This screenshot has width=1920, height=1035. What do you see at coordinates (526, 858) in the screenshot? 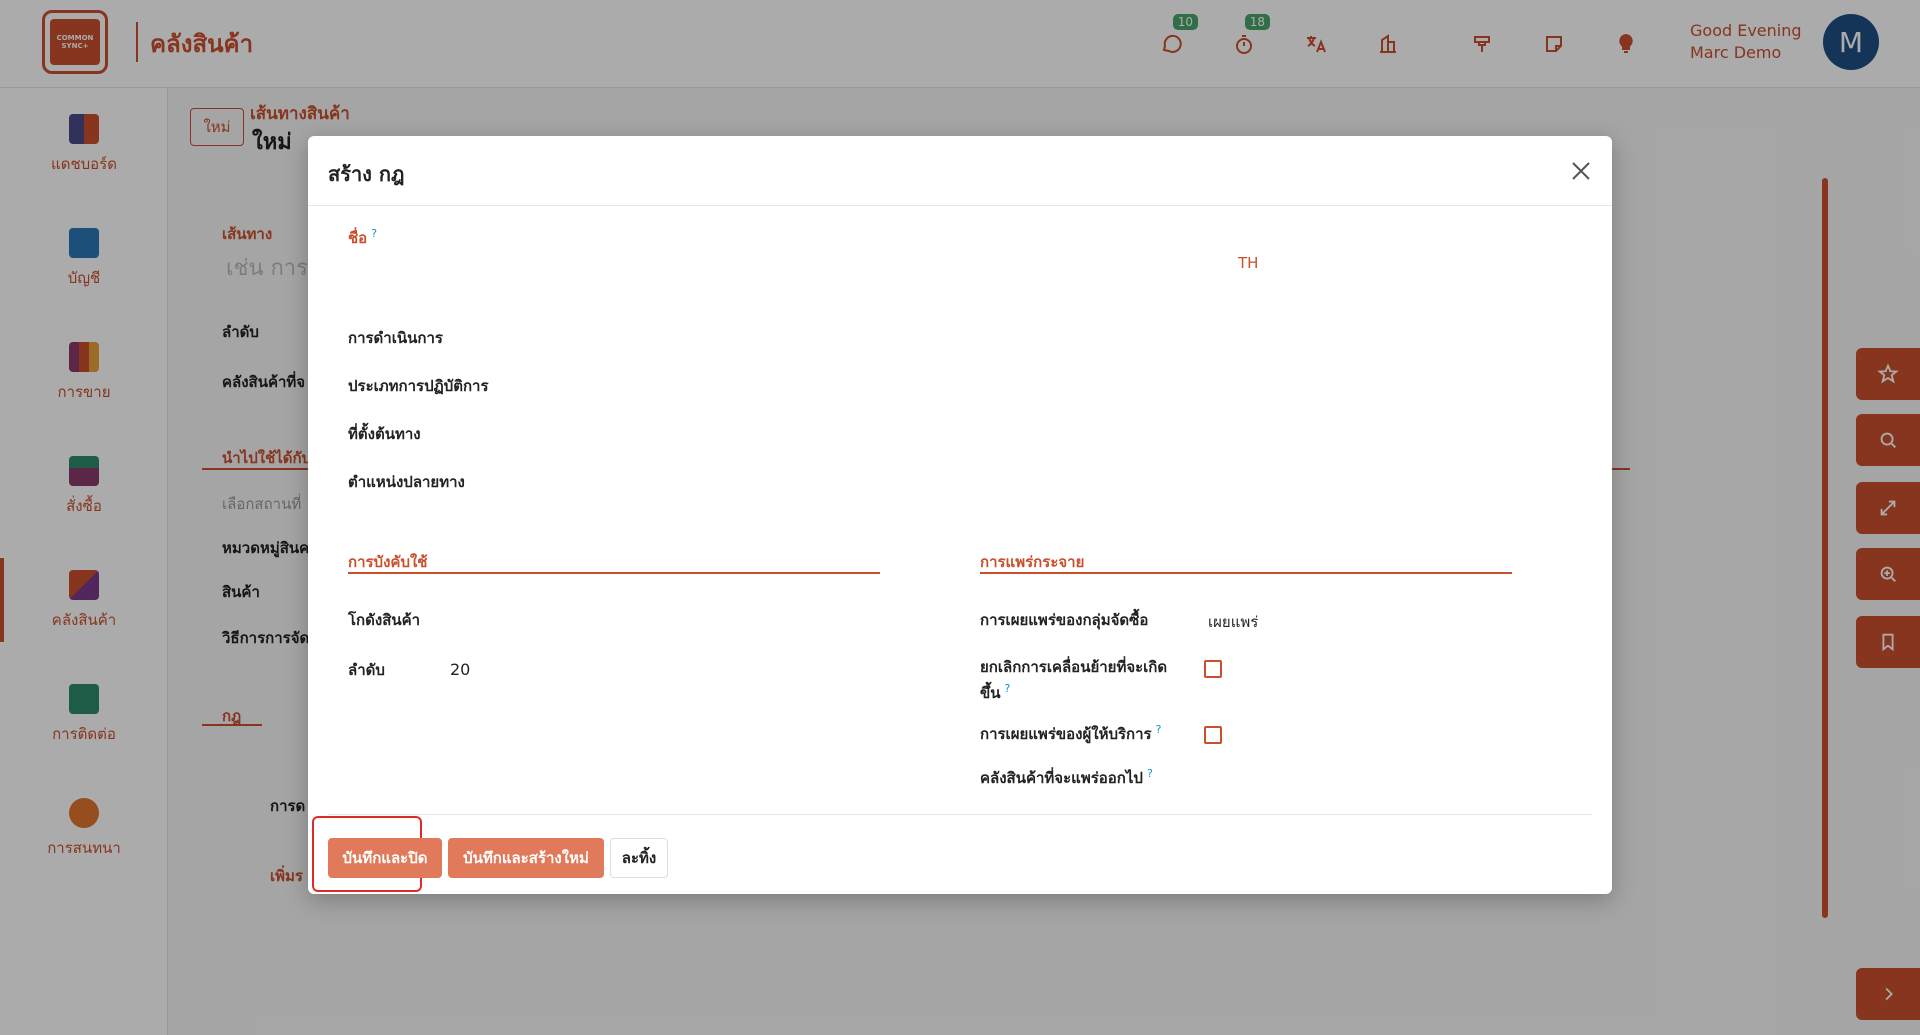
I see `save-new-button: บันทึกและสร้างใหม่` at bounding box center [526, 858].